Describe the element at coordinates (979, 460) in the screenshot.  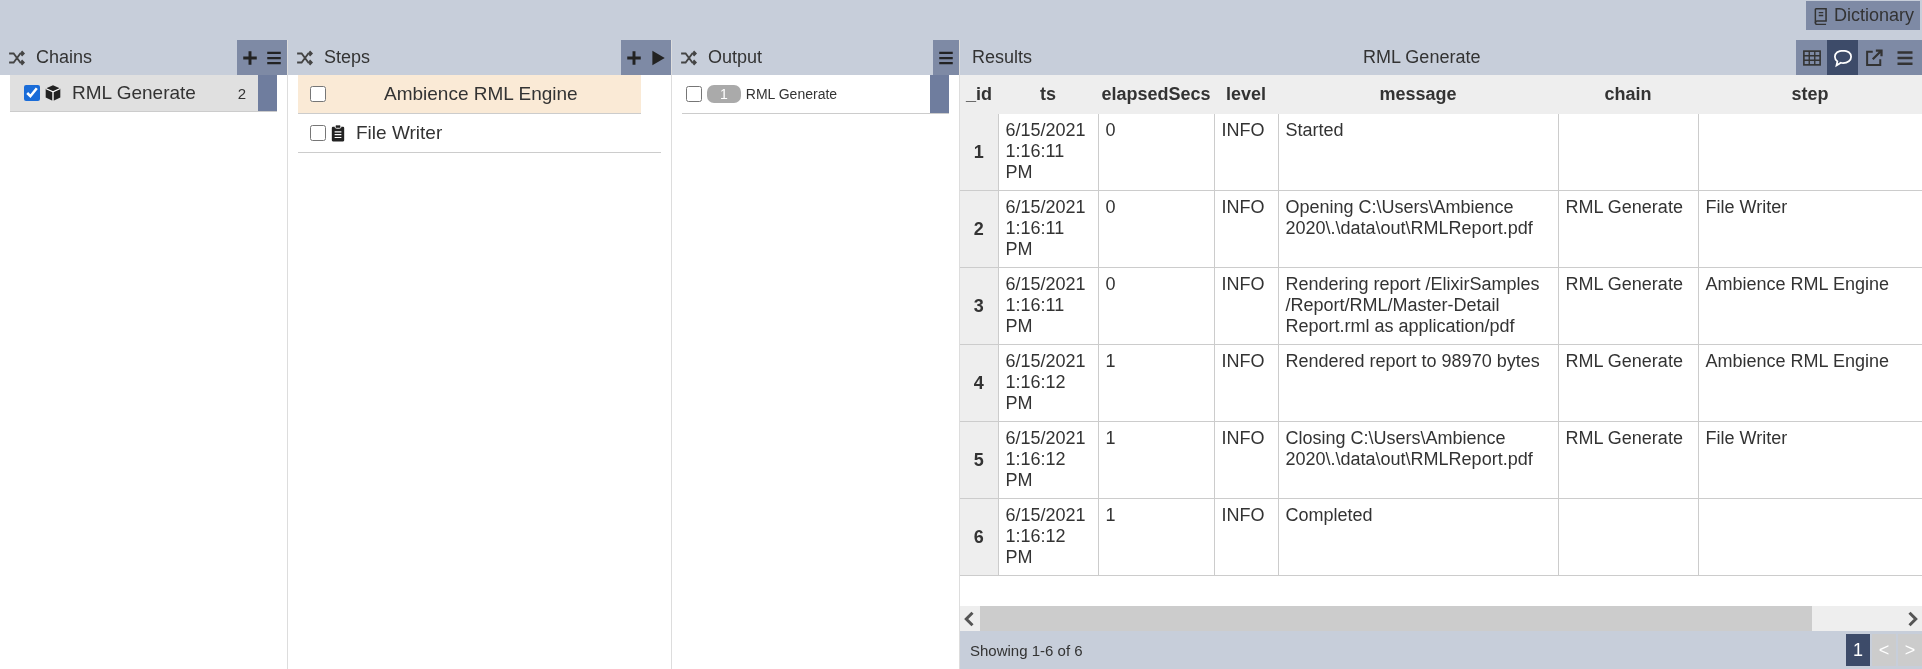
I see `row-number: 5` at that location.